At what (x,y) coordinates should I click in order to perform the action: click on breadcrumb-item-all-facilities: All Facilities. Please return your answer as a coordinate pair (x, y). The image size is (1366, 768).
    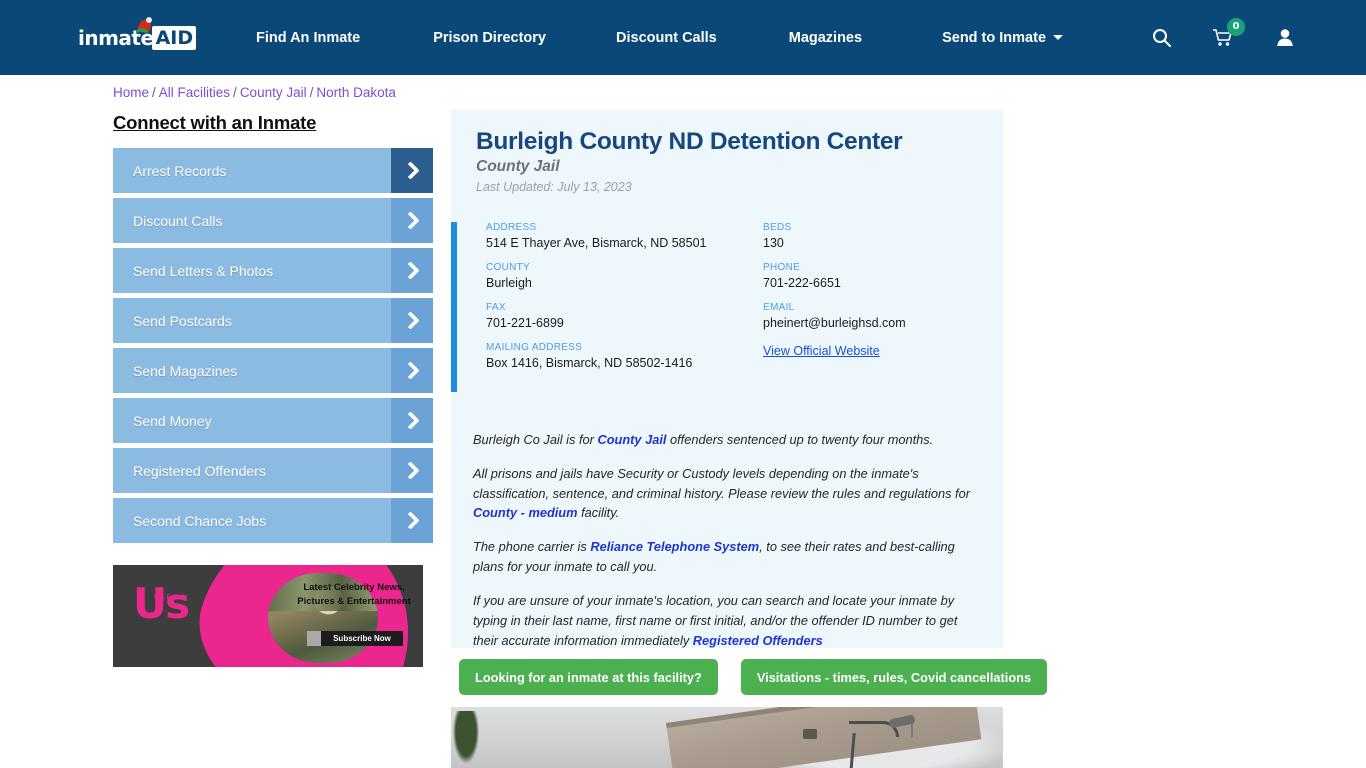
    Looking at the image, I should click on (194, 92).